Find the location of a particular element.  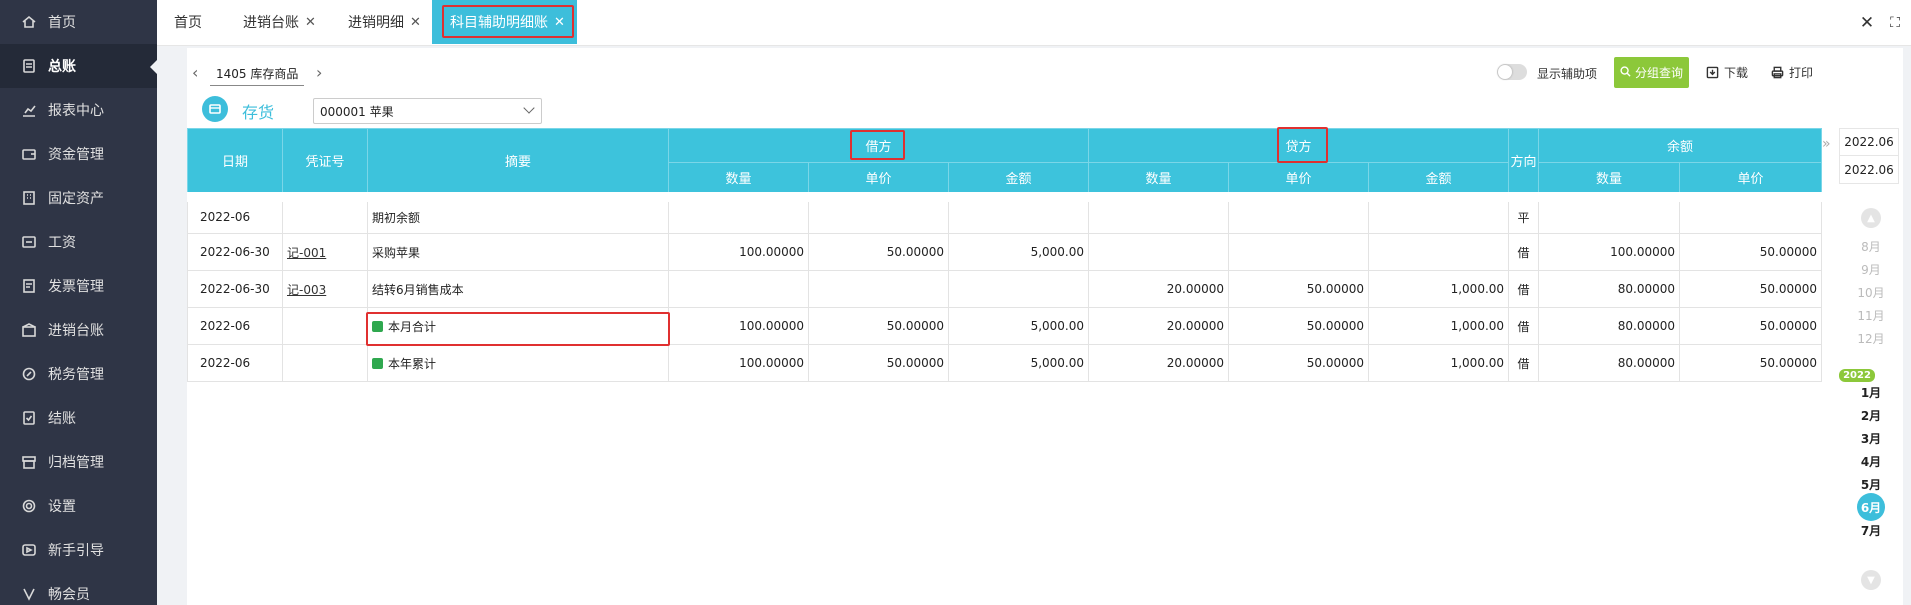

close-all-icon: ✕ is located at coordinates (1867, 23).